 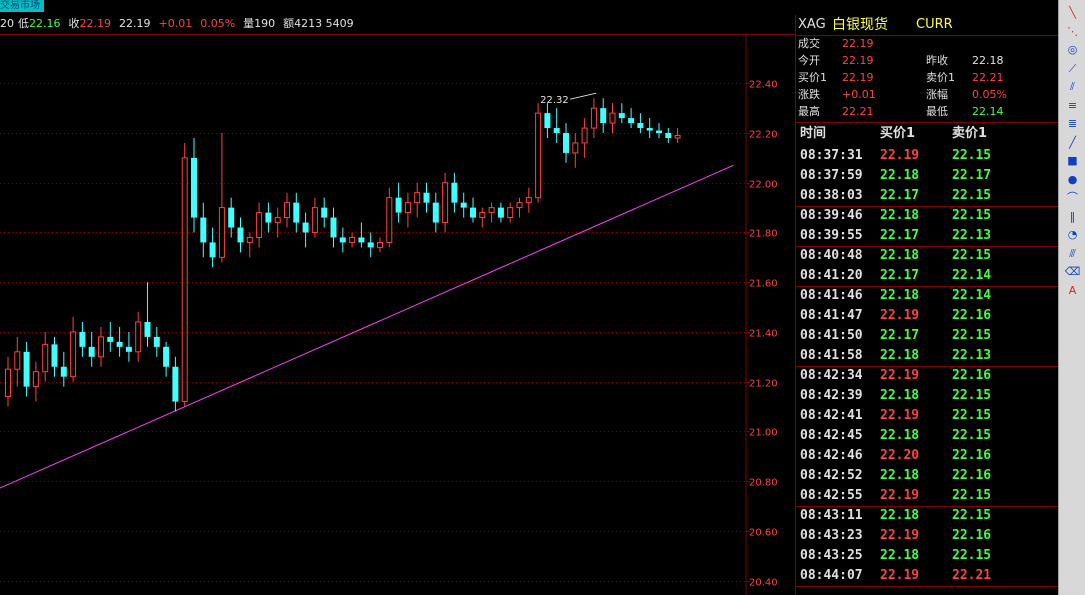 I want to click on cycle-tool-icon: ⌒, so click(x=1072, y=198).